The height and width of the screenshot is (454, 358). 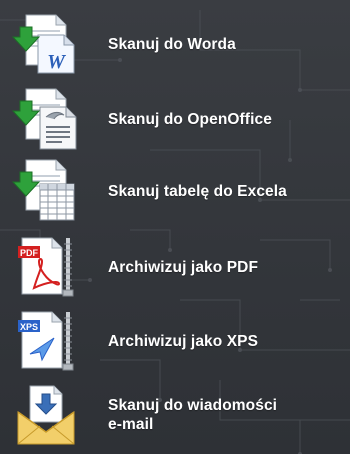 I want to click on scan-table-to-excel-button: Skanuj tabelę do Excela, so click(x=177, y=191).